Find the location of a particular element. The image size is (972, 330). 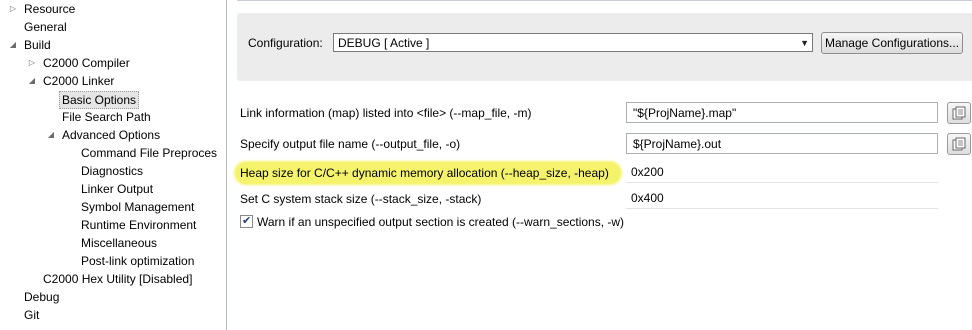

tree-item-label: Debug is located at coordinates (42, 297).